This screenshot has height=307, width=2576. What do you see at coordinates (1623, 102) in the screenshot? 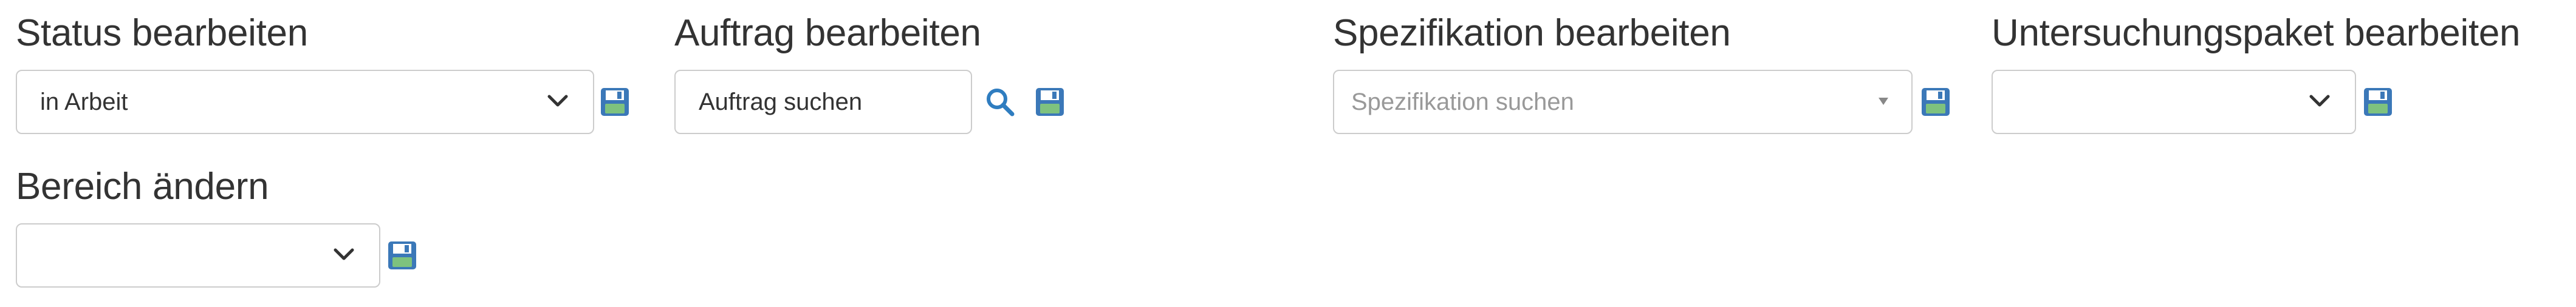
I see `specification-combobox: Spezifikation suchen` at bounding box center [1623, 102].